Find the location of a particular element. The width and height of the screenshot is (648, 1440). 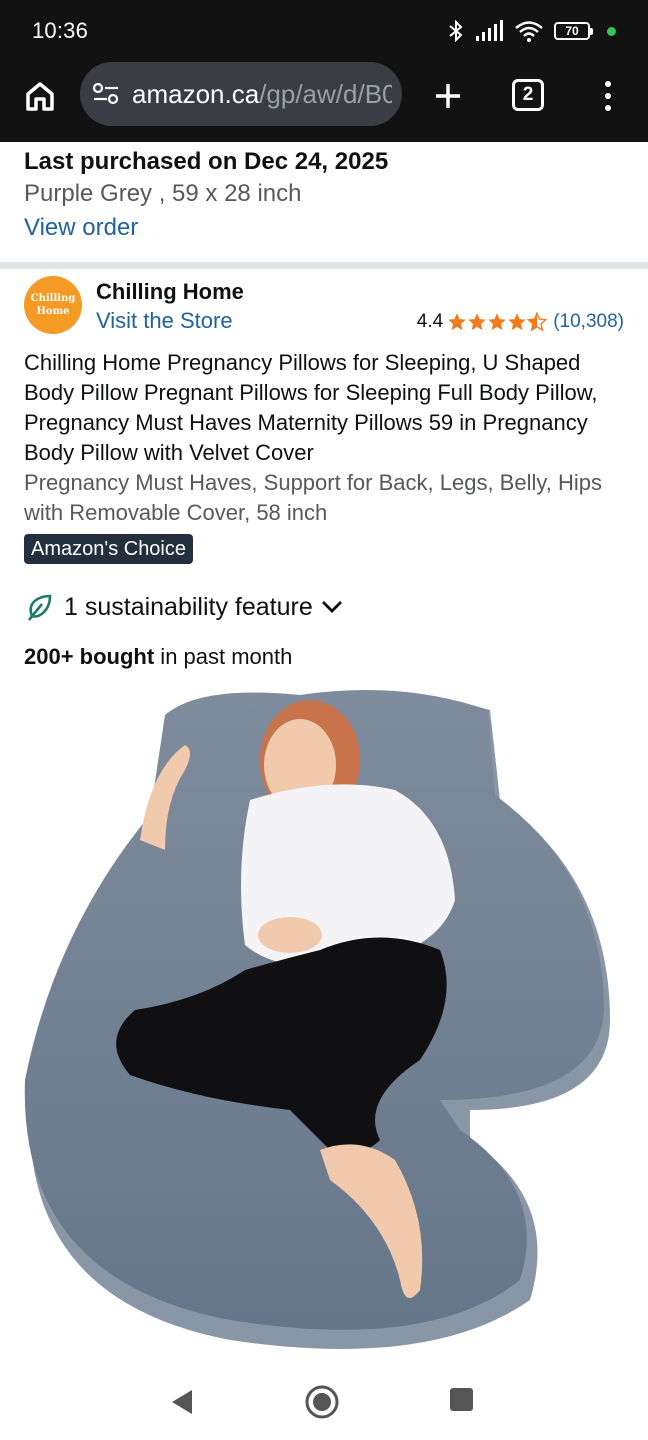

brand-logo-text-1: Chilling is located at coordinates (53, 298).